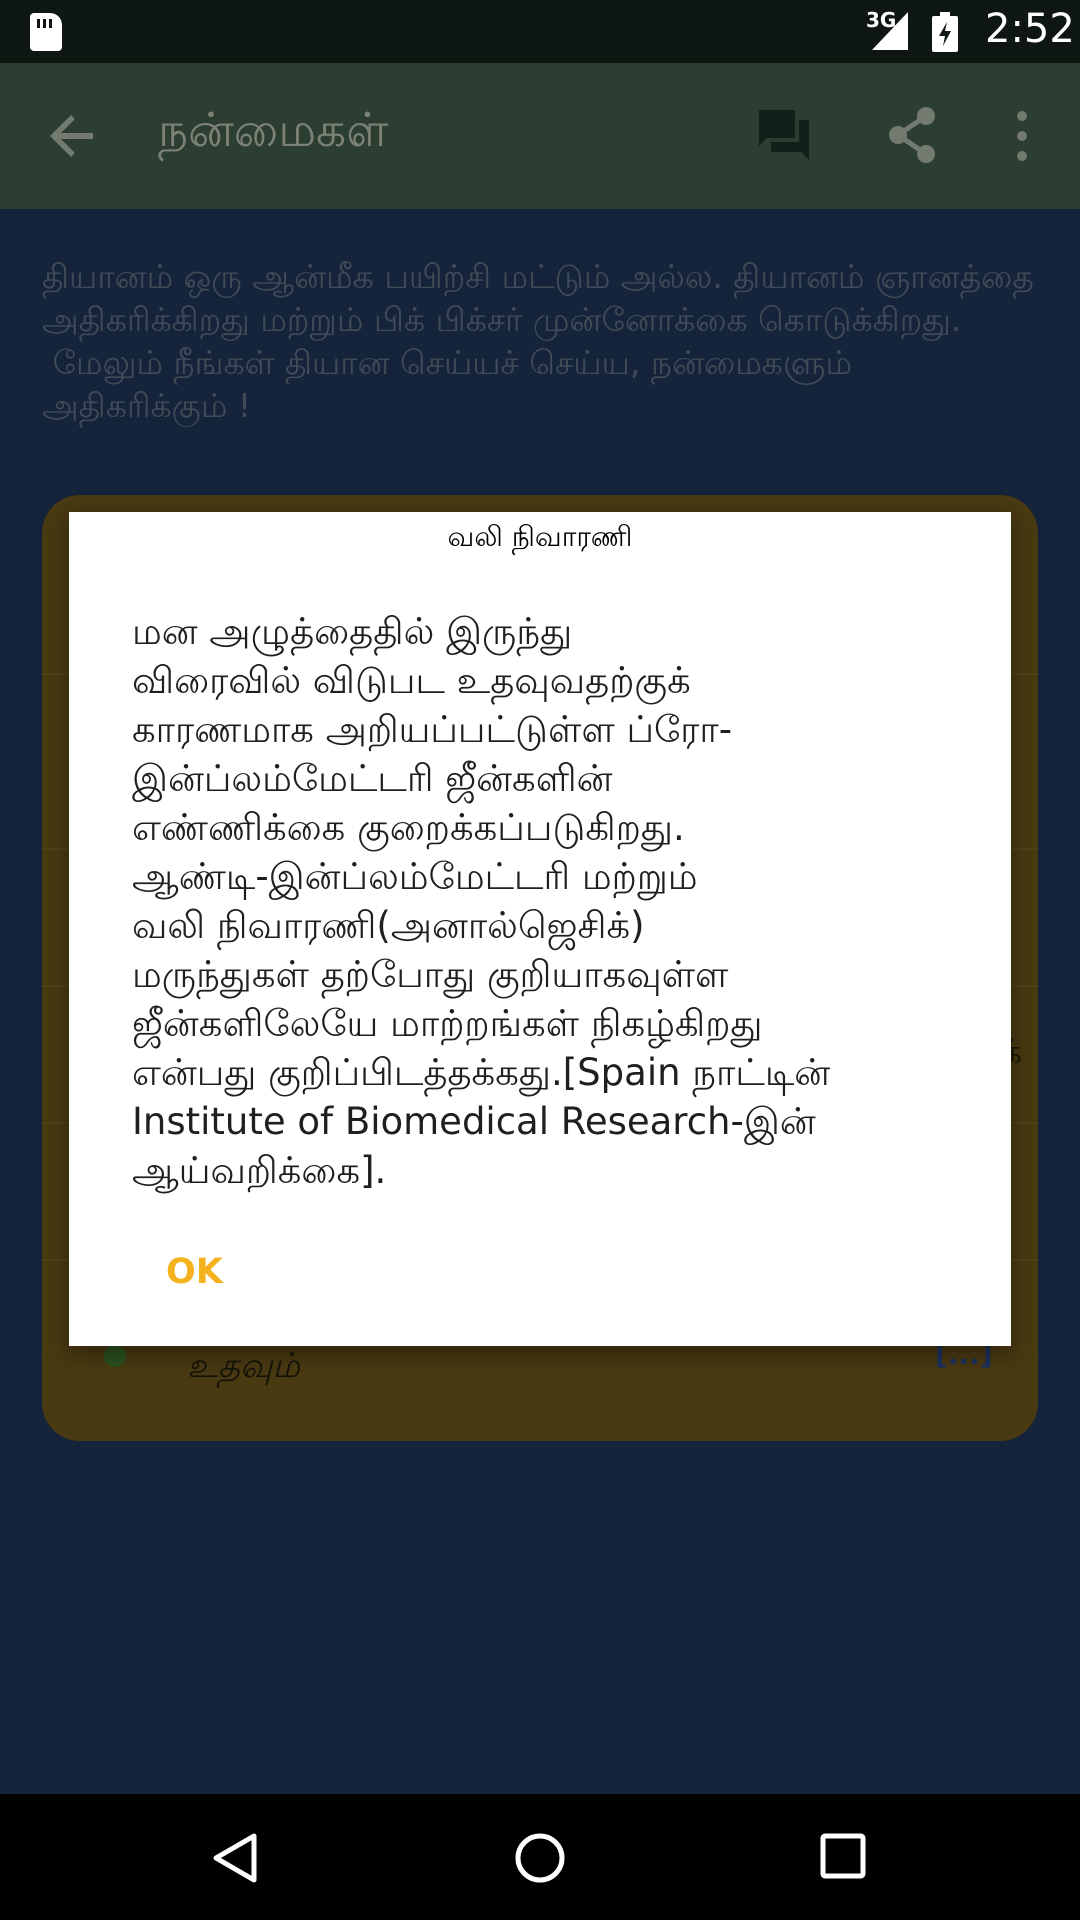 Image resolution: width=1080 pixels, height=1920 pixels. I want to click on battery-icon, so click(945, 32).